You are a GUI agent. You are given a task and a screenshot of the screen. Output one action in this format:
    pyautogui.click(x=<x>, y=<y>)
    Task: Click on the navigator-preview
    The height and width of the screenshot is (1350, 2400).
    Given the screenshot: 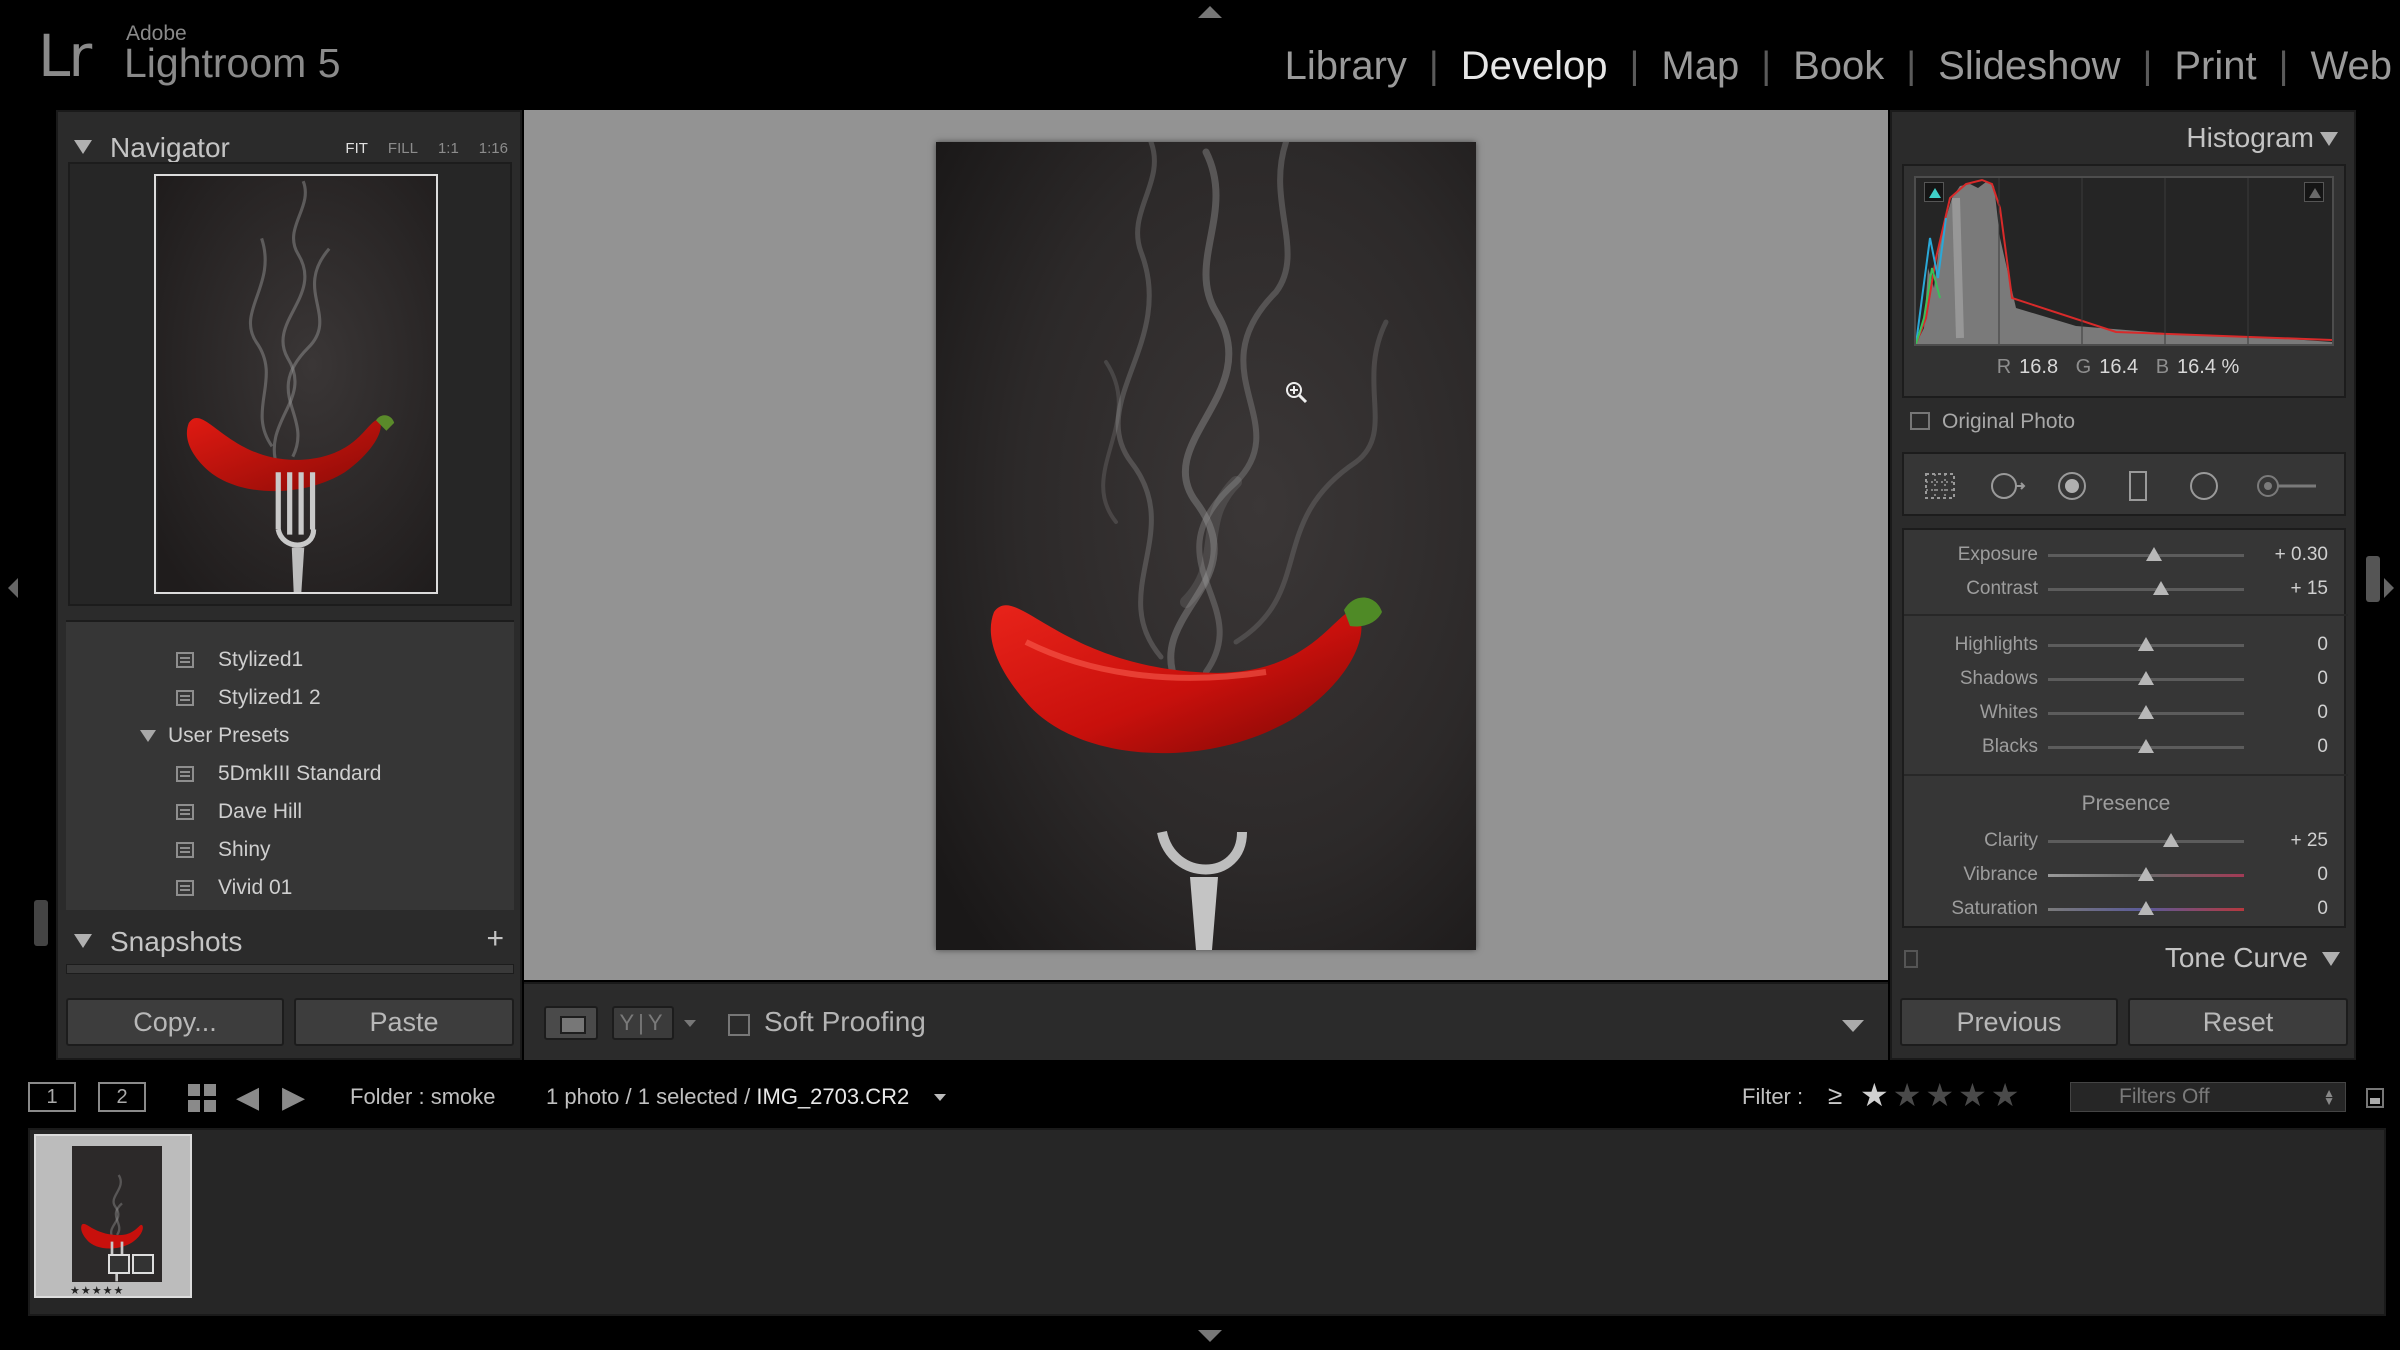 What is the action you would take?
    pyautogui.click(x=290, y=384)
    